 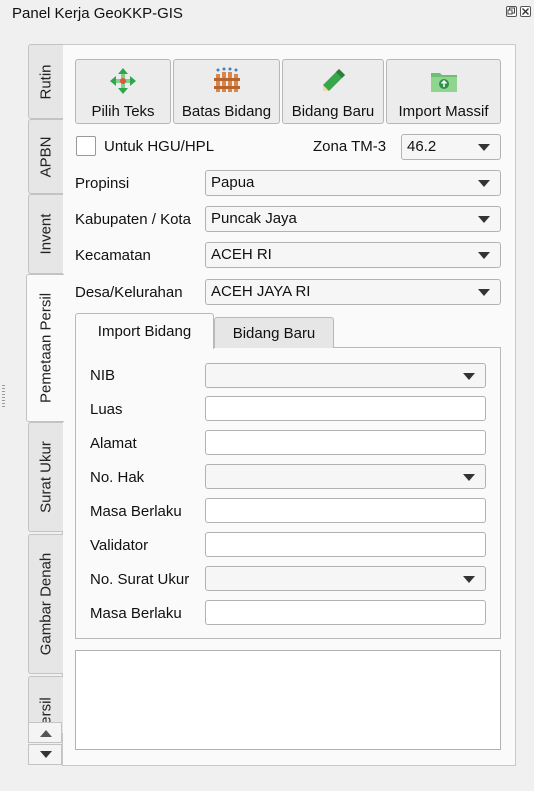 I want to click on desa-label: Desa/Kelurahan, so click(x=129, y=292).